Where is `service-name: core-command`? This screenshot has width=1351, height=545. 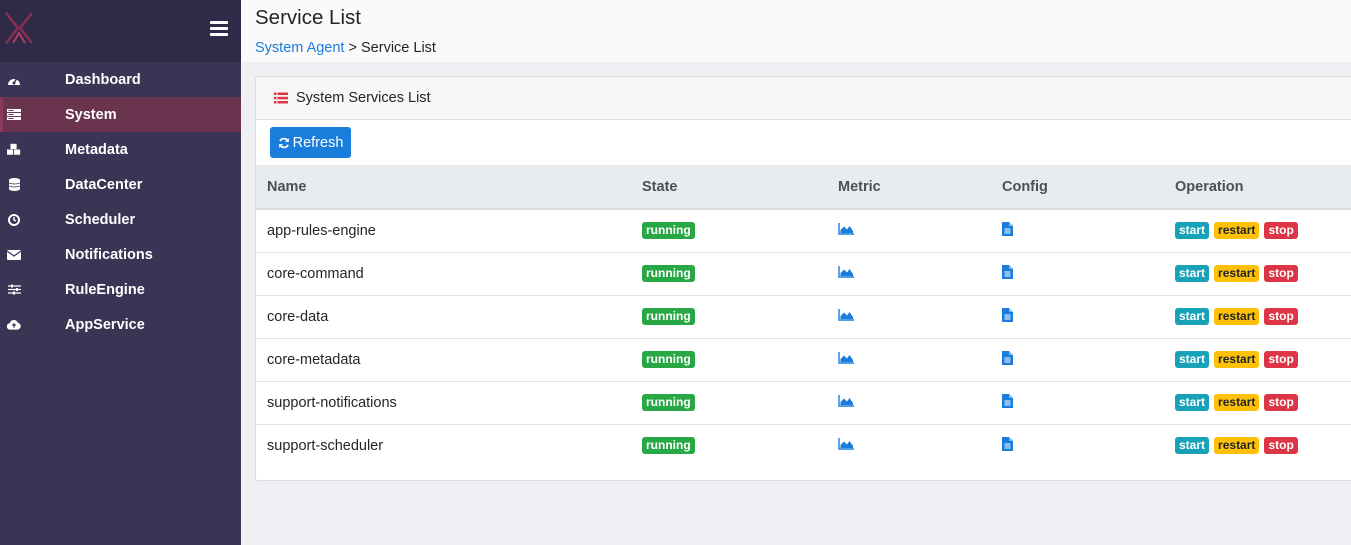
service-name: core-command is located at coordinates (315, 273).